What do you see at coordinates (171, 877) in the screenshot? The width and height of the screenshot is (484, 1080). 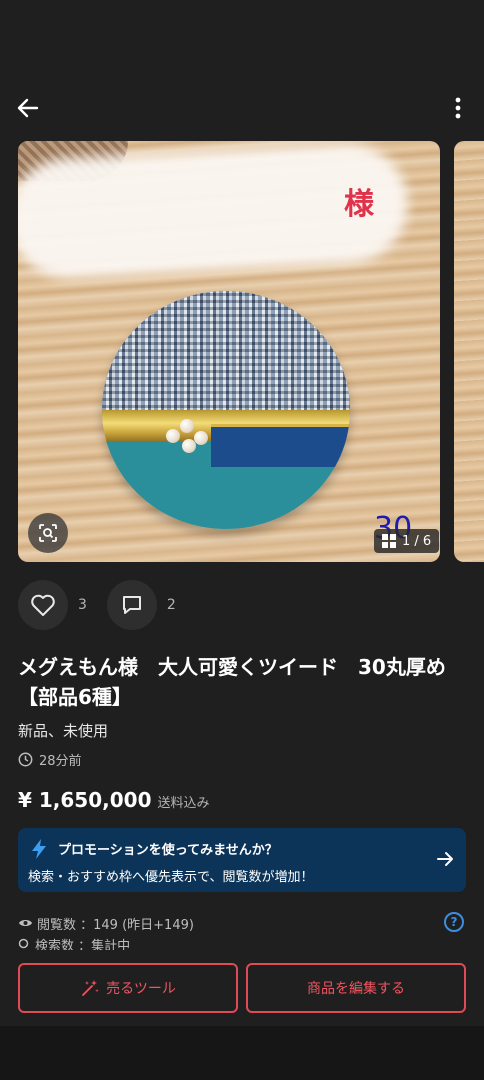 I see `promotion-description: 検索・おすすめ枠へ優先表示で、閲覧数が増加！` at bounding box center [171, 877].